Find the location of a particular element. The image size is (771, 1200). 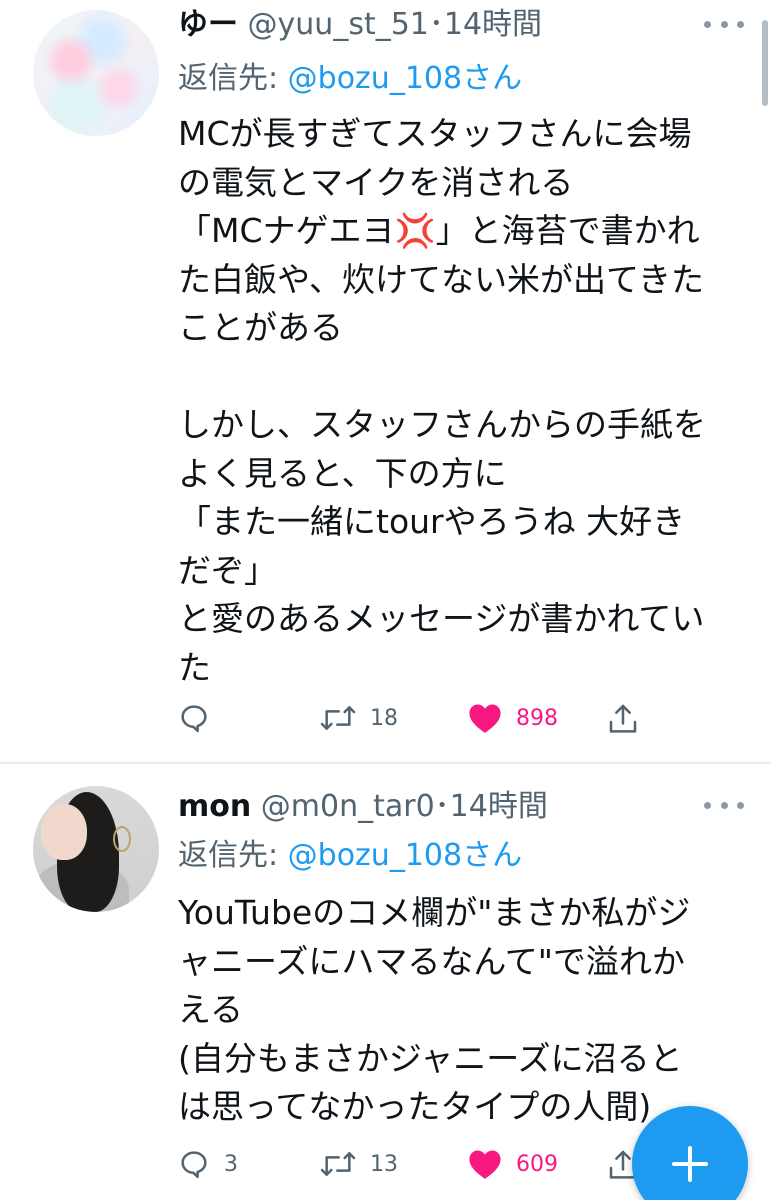

reply-count: 3 is located at coordinates (231, 1164).